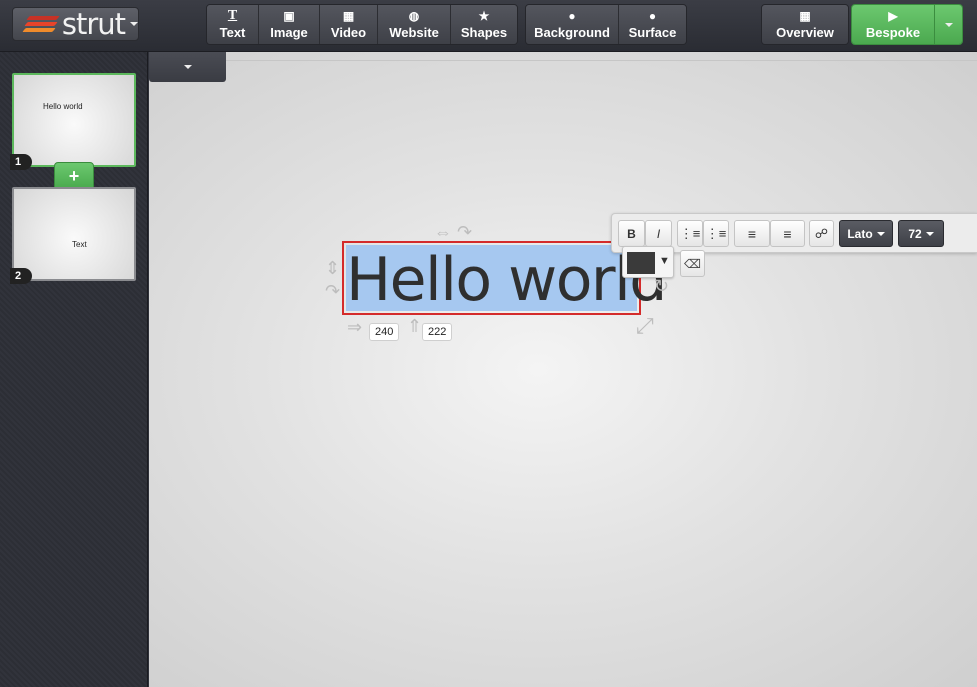 This screenshot has height=687, width=977. What do you see at coordinates (631, 233) in the screenshot?
I see `bold-button: B` at bounding box center [631, 233].